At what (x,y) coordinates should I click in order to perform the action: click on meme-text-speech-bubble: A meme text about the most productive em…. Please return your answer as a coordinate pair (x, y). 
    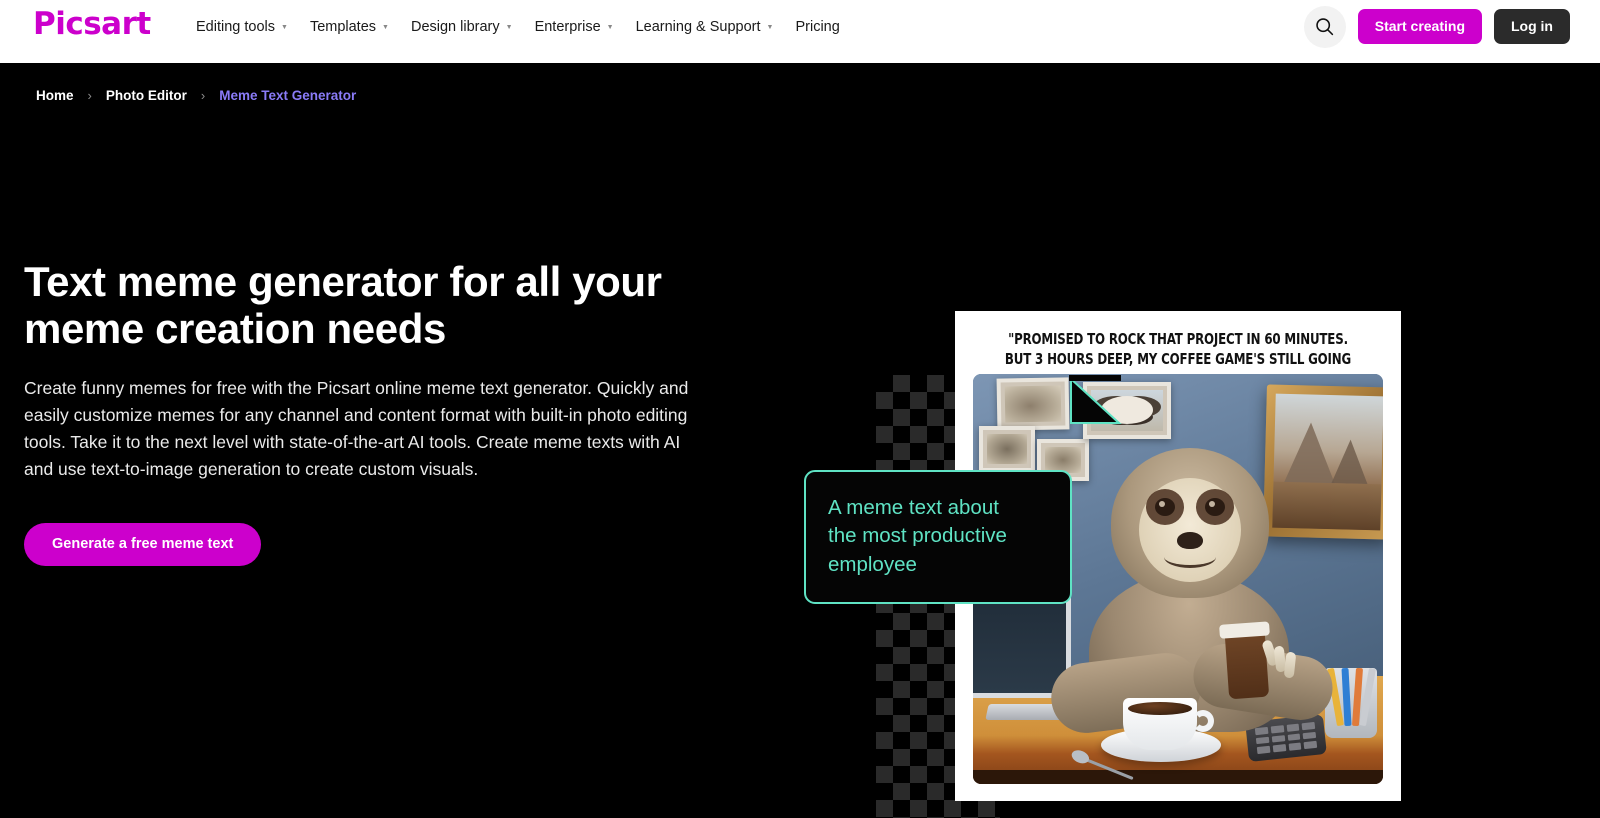
    Looking at the image, I should click on (938, 537).